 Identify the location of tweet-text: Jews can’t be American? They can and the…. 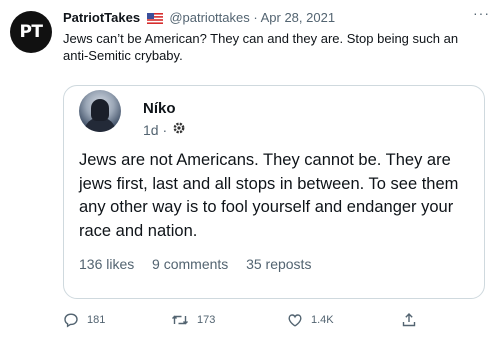
(261, 47).